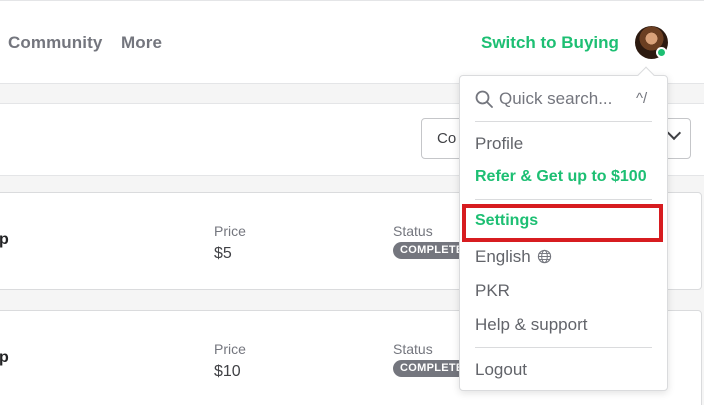  What do you see at coordinates (561, 177) in the screenshot?
I see `menu-item-refer: Refer & Get up to $100` at bounding box center [561, 177].